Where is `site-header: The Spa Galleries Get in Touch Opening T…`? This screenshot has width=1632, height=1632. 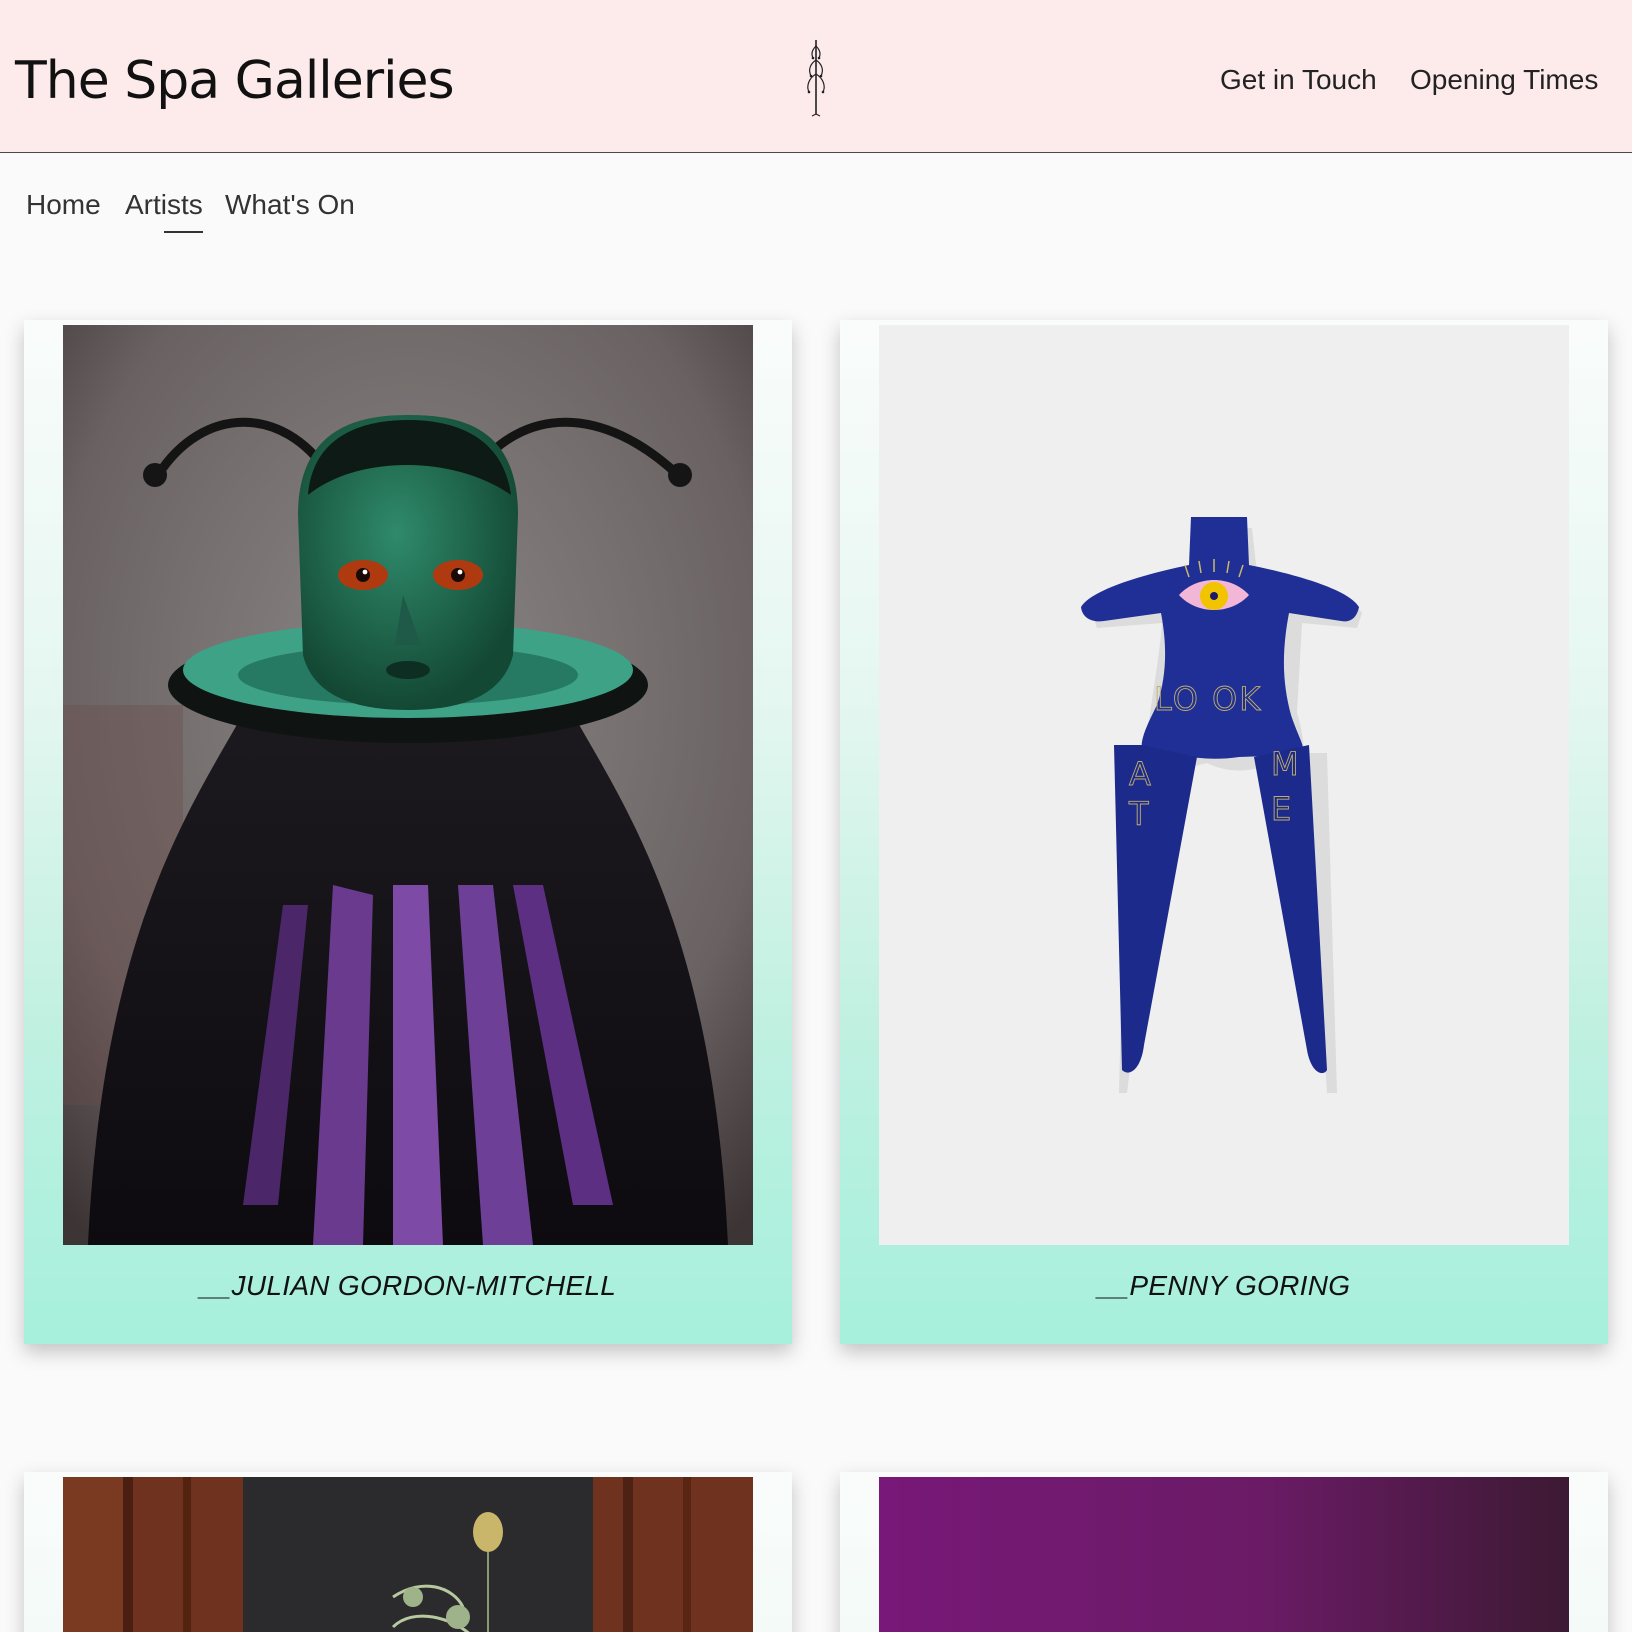 site-header: The Spa Galleries Get in Touch Opening T… is located at coordinates (816, 76).